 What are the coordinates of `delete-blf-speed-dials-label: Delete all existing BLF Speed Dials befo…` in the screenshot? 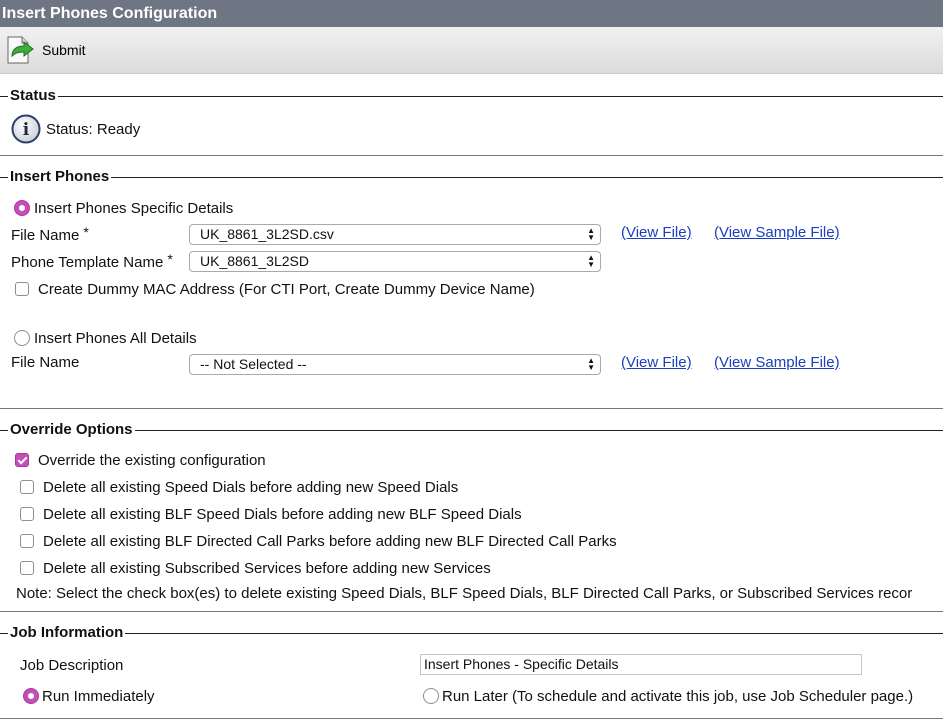 It's located at (282, 514).